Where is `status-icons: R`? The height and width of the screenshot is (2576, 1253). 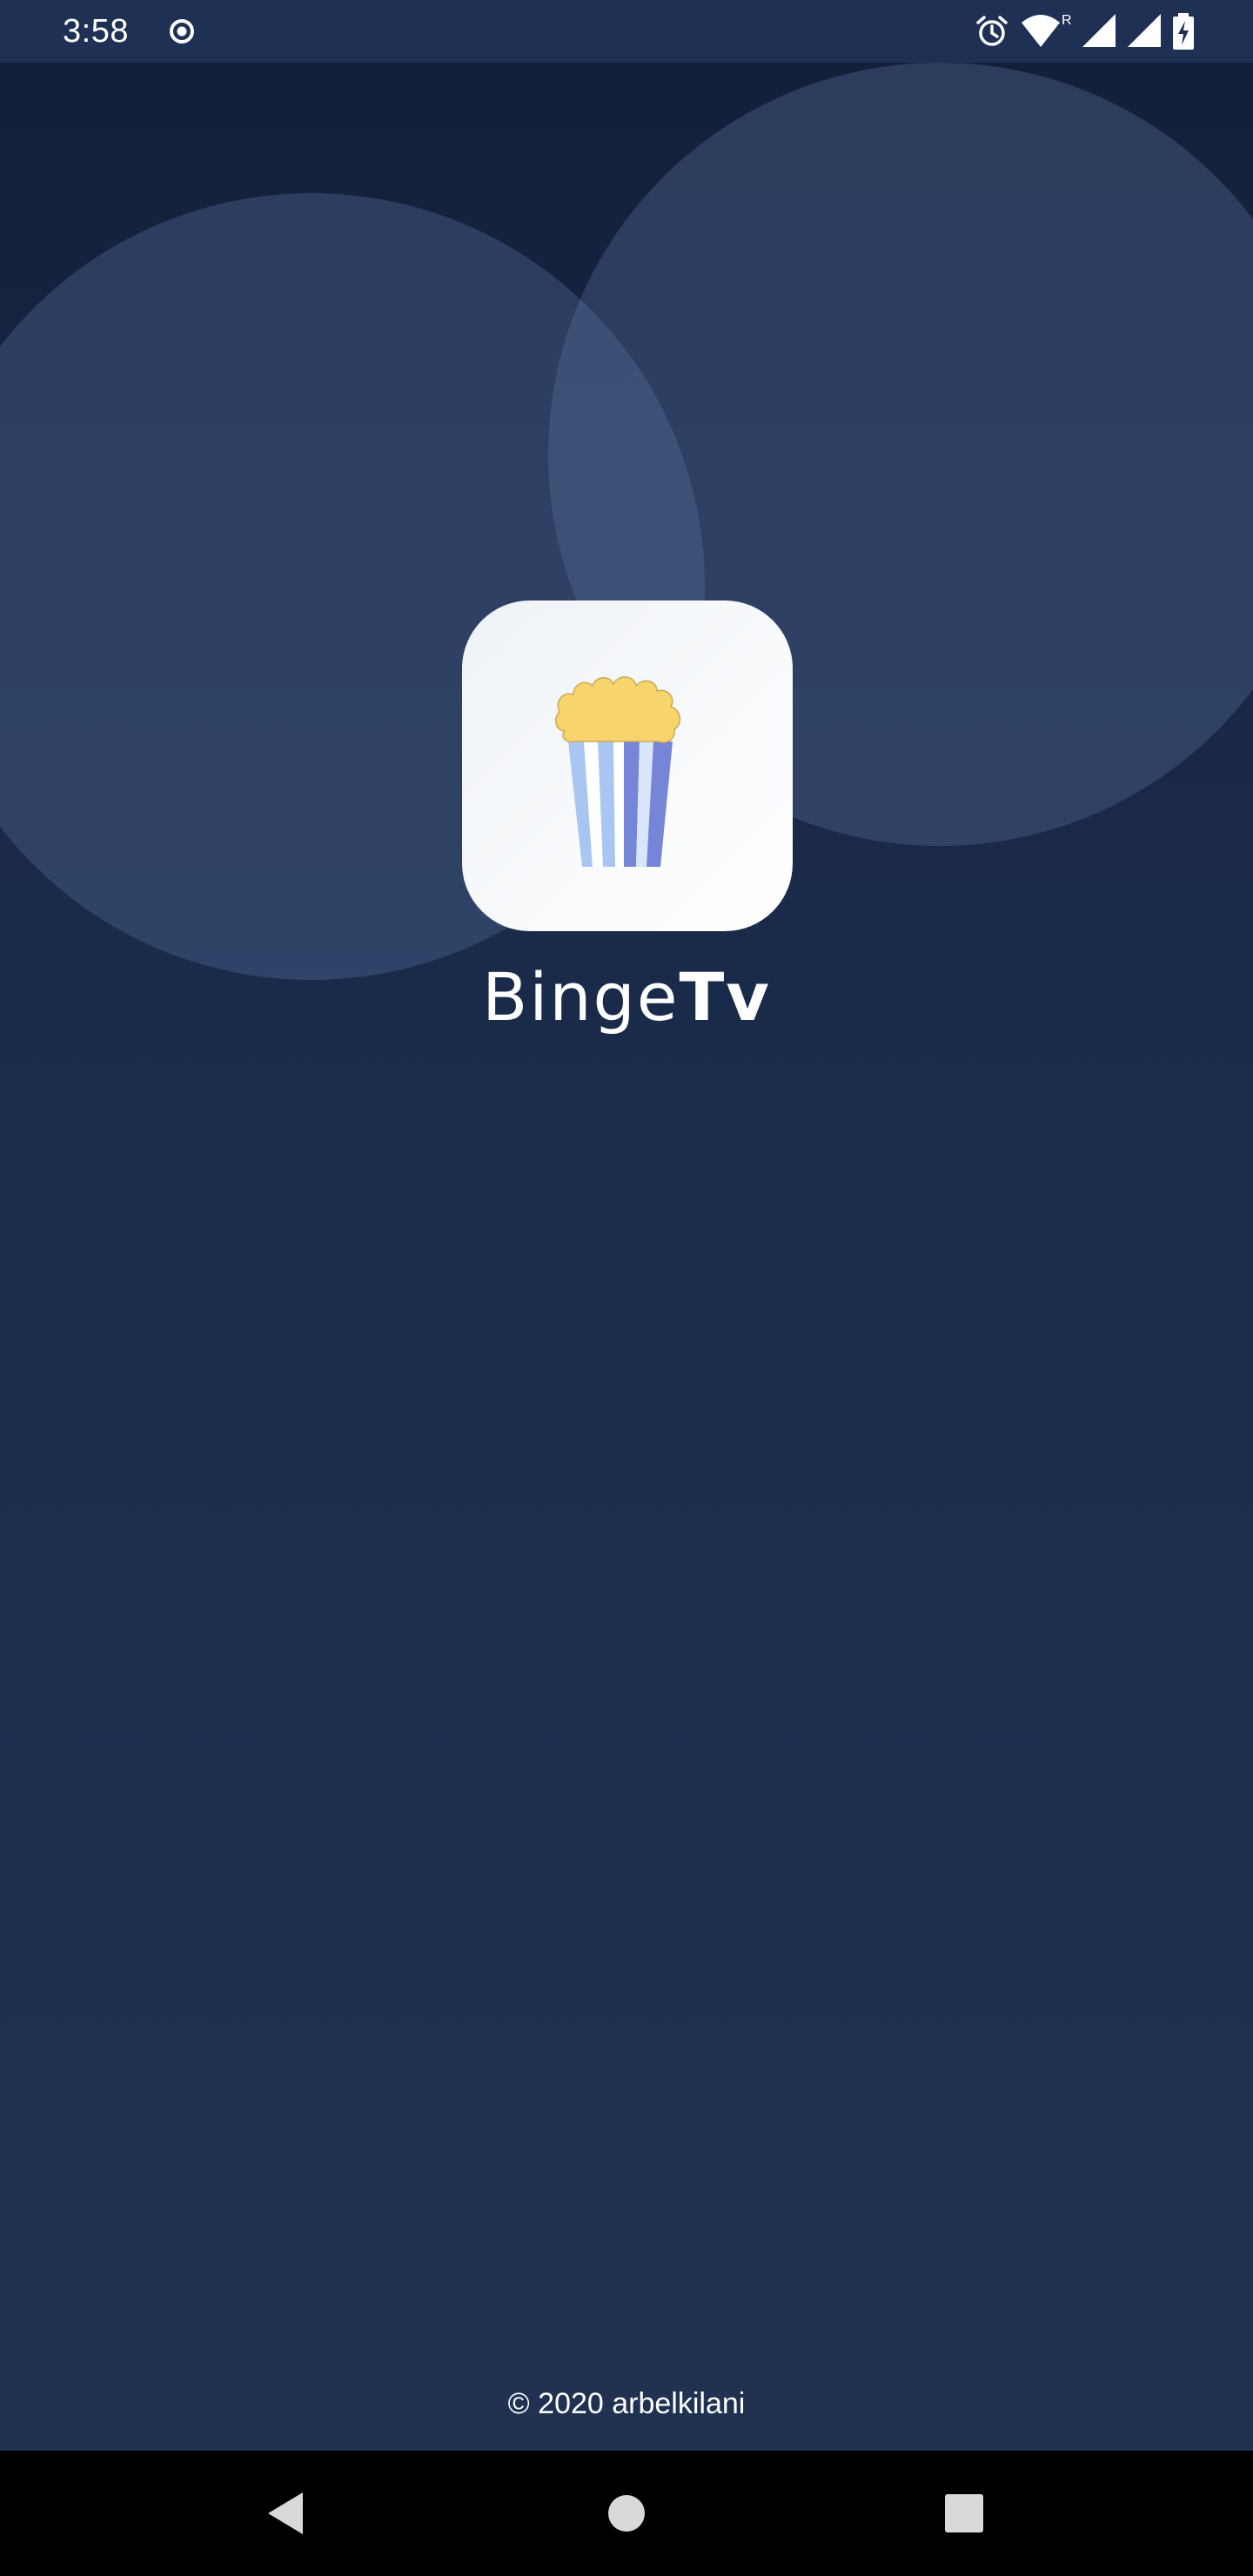
status-icons: R is located at coordinates (1084, 31).